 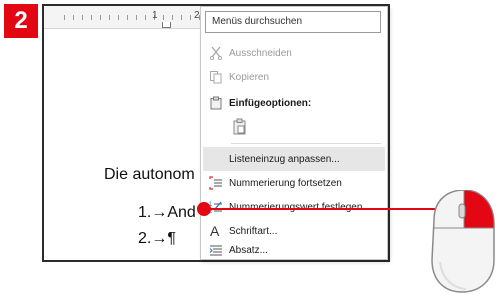 I want to click on svg-text: A, so click(x=215, y=231).